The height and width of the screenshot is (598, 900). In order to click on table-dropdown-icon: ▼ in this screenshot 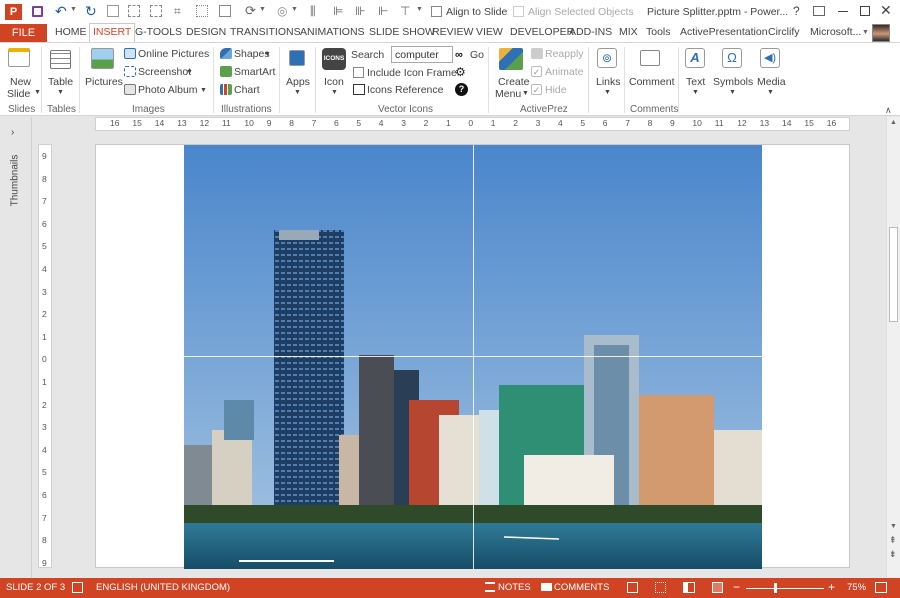, I will do `click(60, 92)`.